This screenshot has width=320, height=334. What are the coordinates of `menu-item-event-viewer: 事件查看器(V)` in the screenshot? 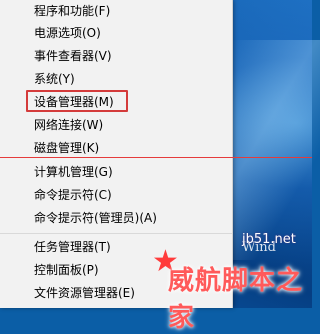 It's located at (116, 56).